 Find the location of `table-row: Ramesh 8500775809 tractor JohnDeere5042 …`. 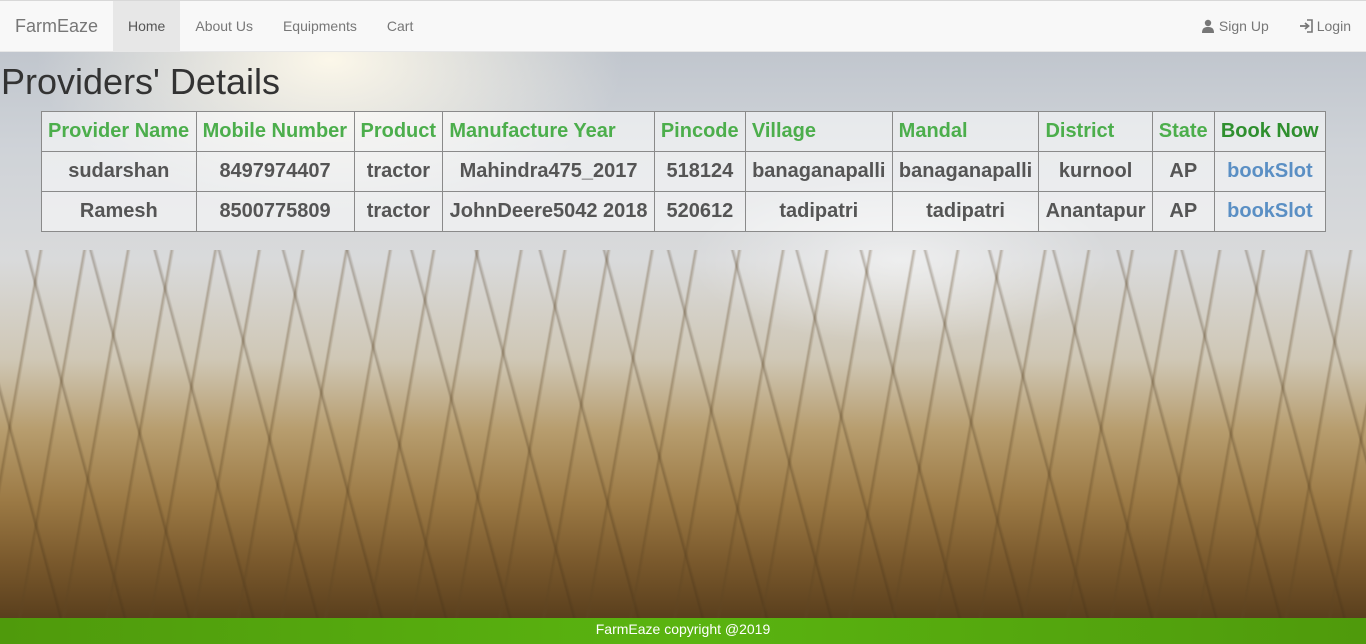

table-row: Ramesh 8500775809 tractor JohnDeere5042 … is located at coordinates (684, 211).